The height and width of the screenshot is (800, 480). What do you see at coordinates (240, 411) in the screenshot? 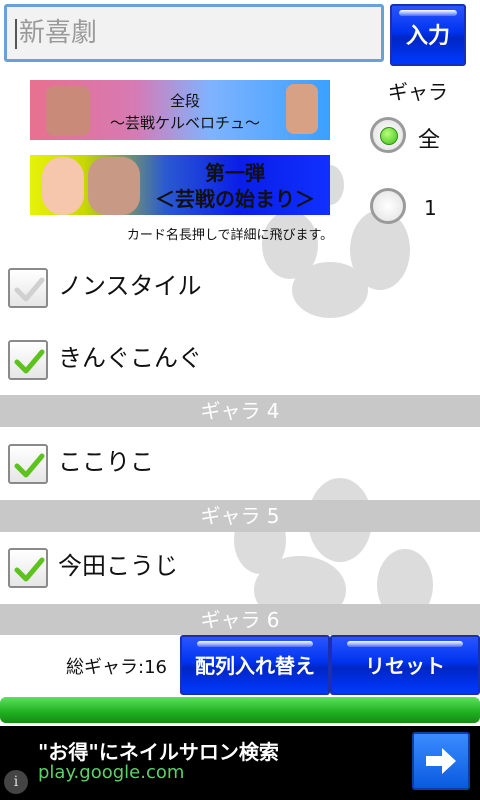
I see `section-header-gara-4: ギャラ 4` at bounding box center [240, 411].